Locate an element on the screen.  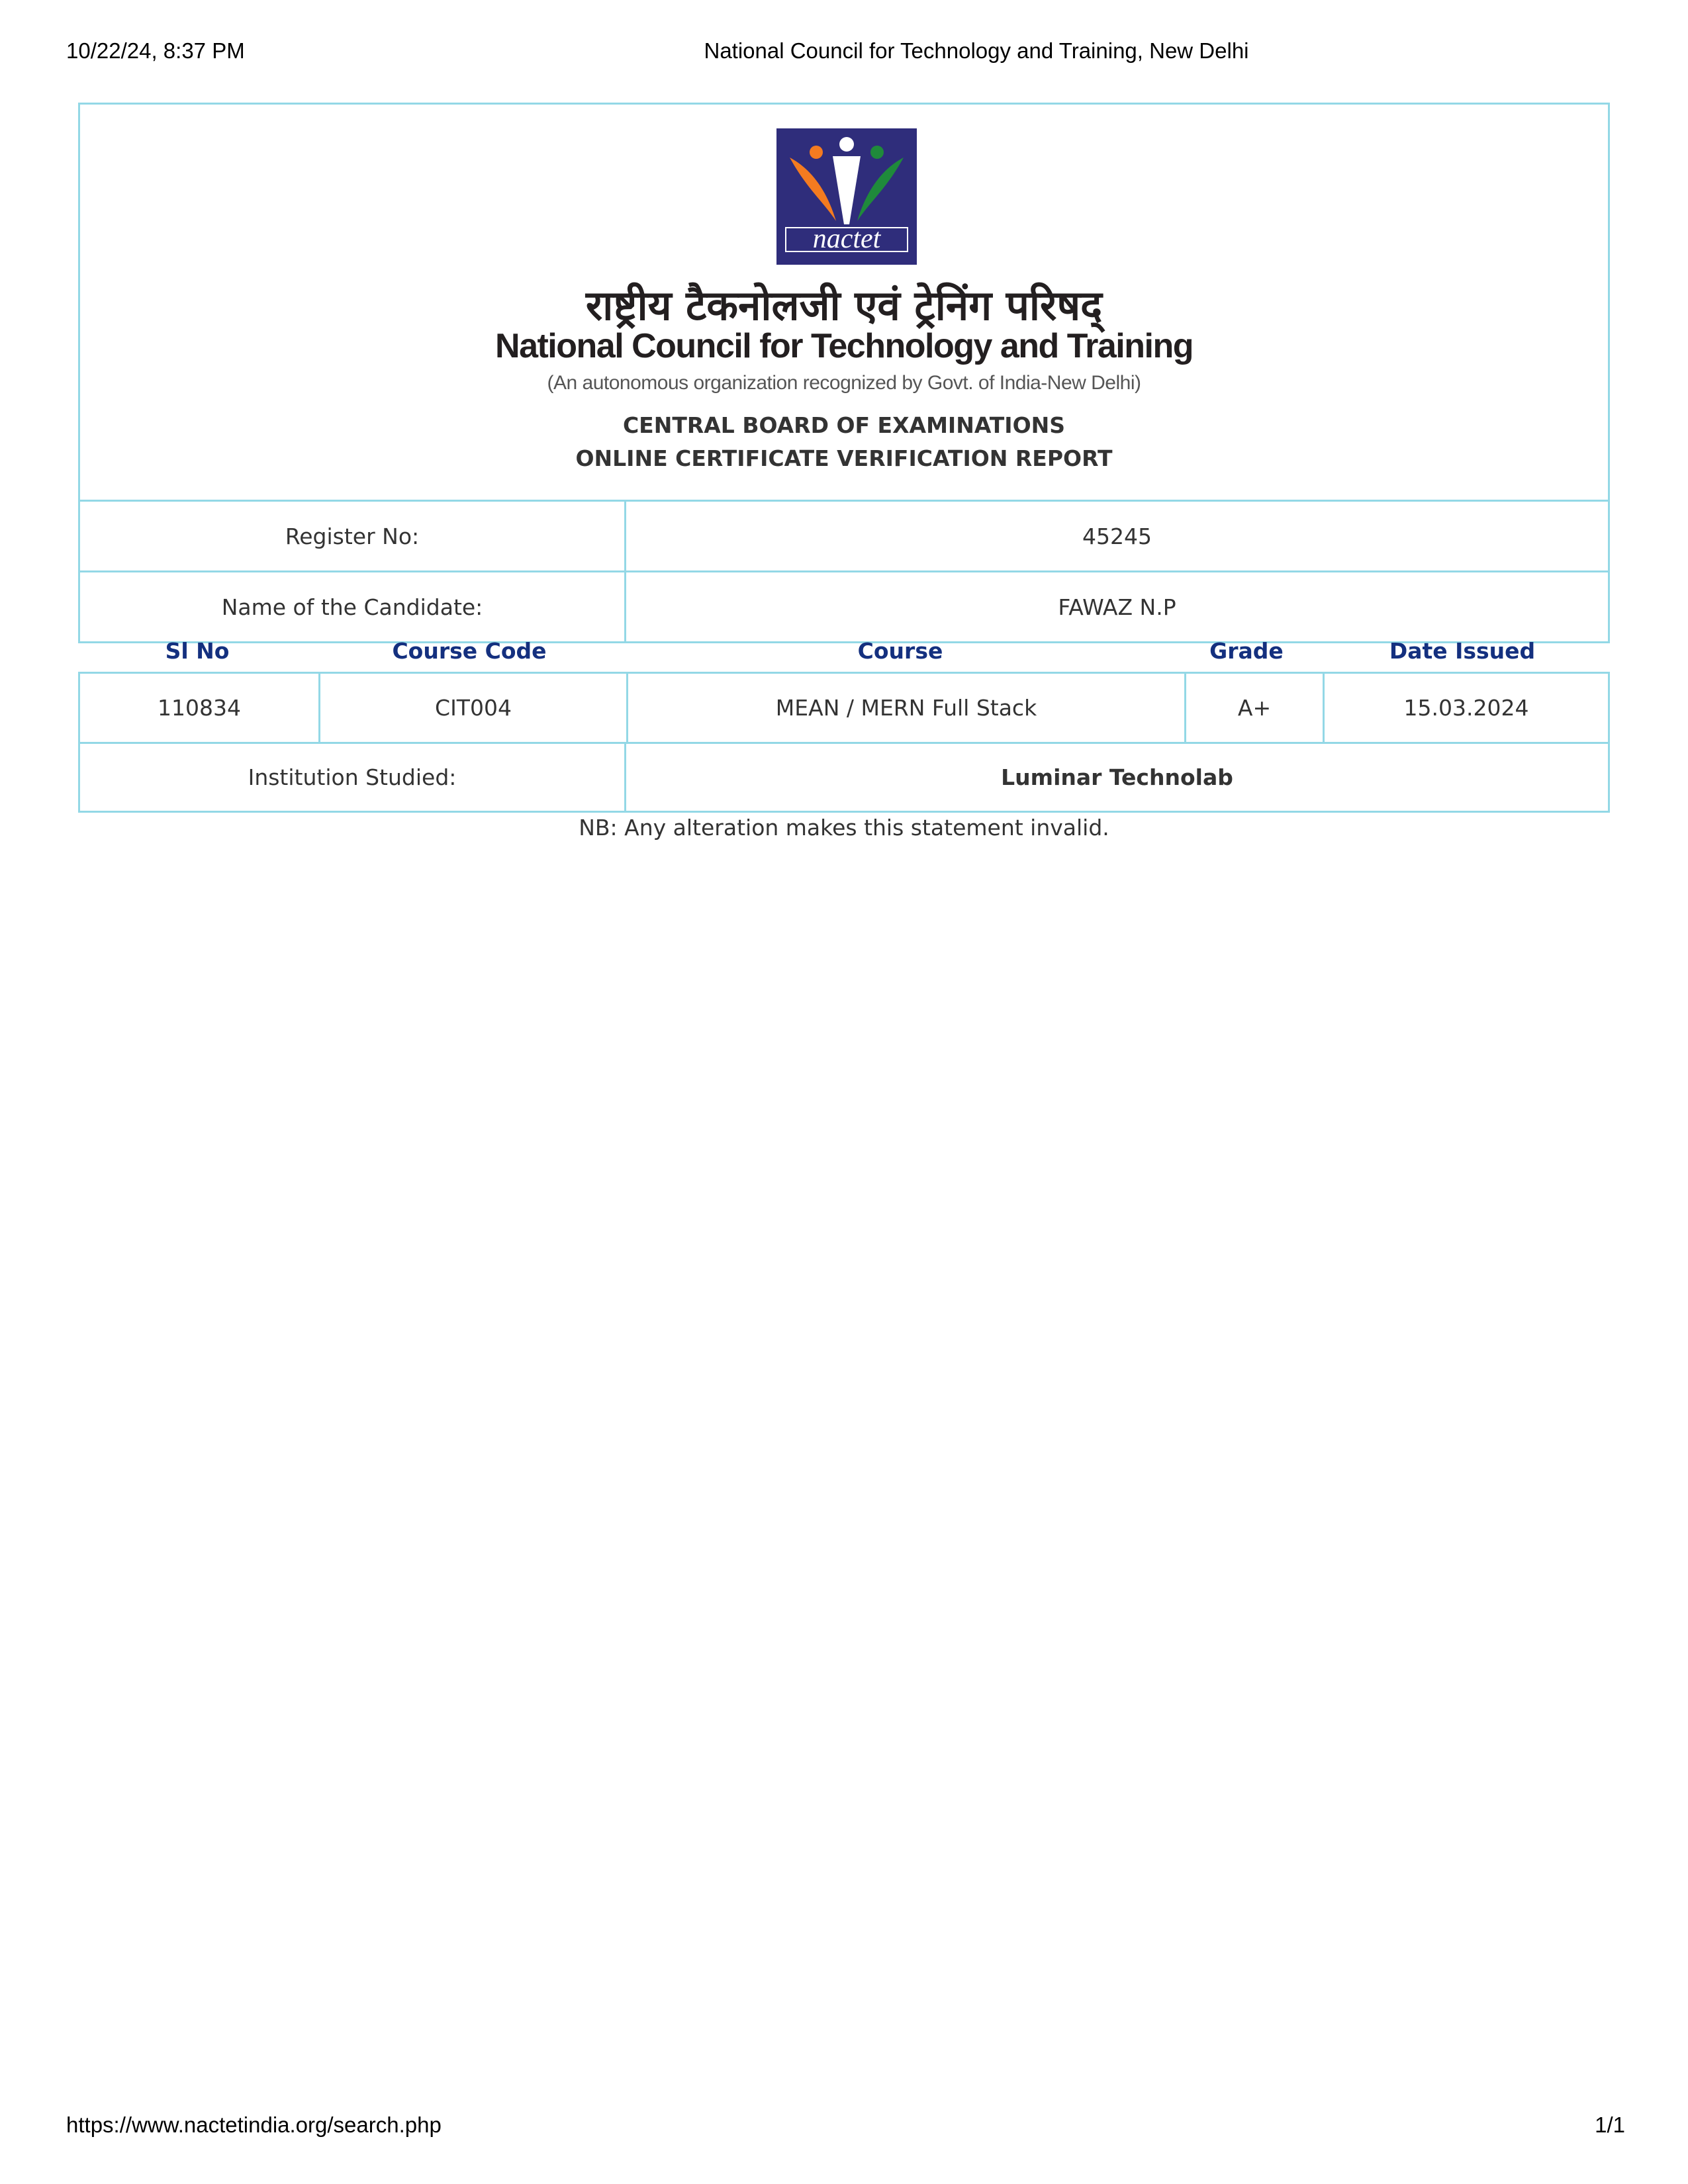
candidate-name-value: FAWAZ N.P is located at coordinates (1117, 607).